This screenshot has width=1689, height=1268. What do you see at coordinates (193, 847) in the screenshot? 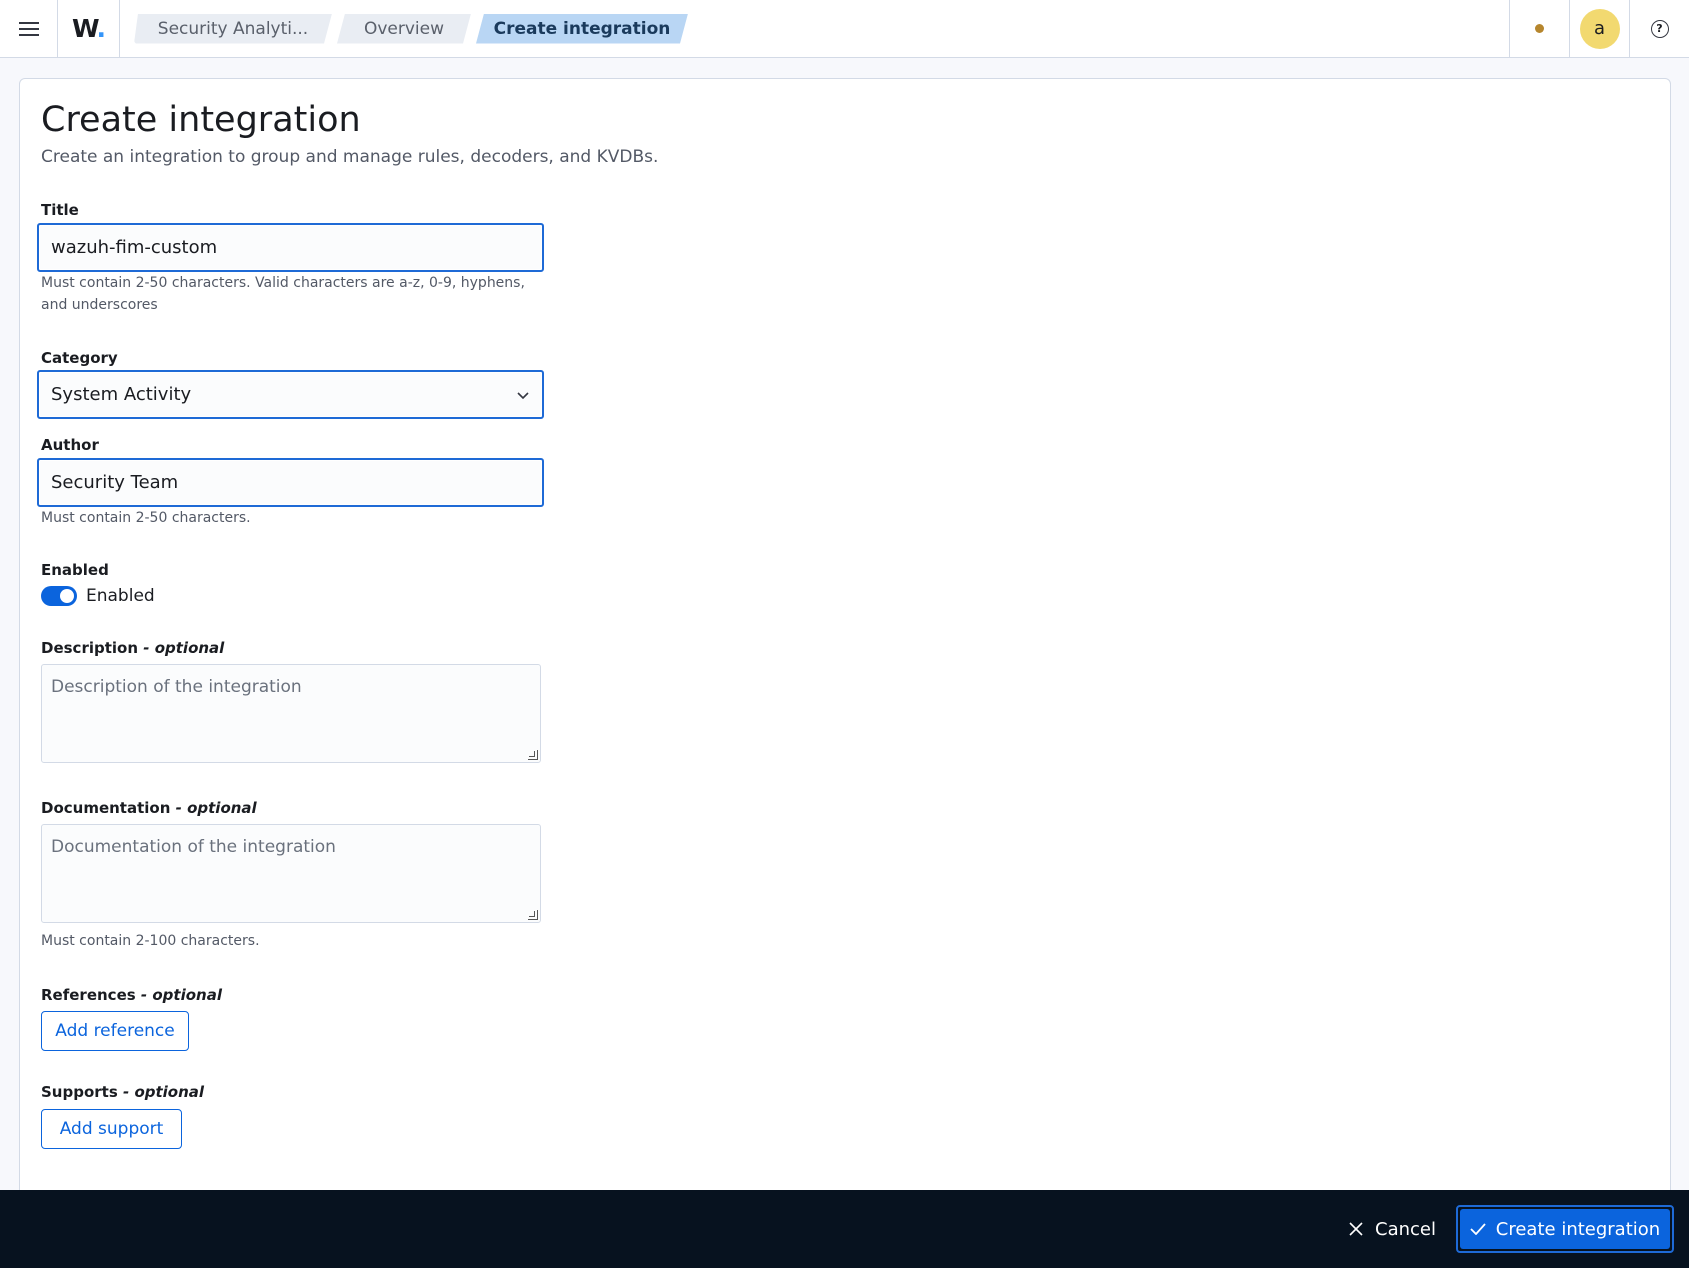
I see `documentation-placeholder: Documentation of the integration` at bounding box center [193, 847].